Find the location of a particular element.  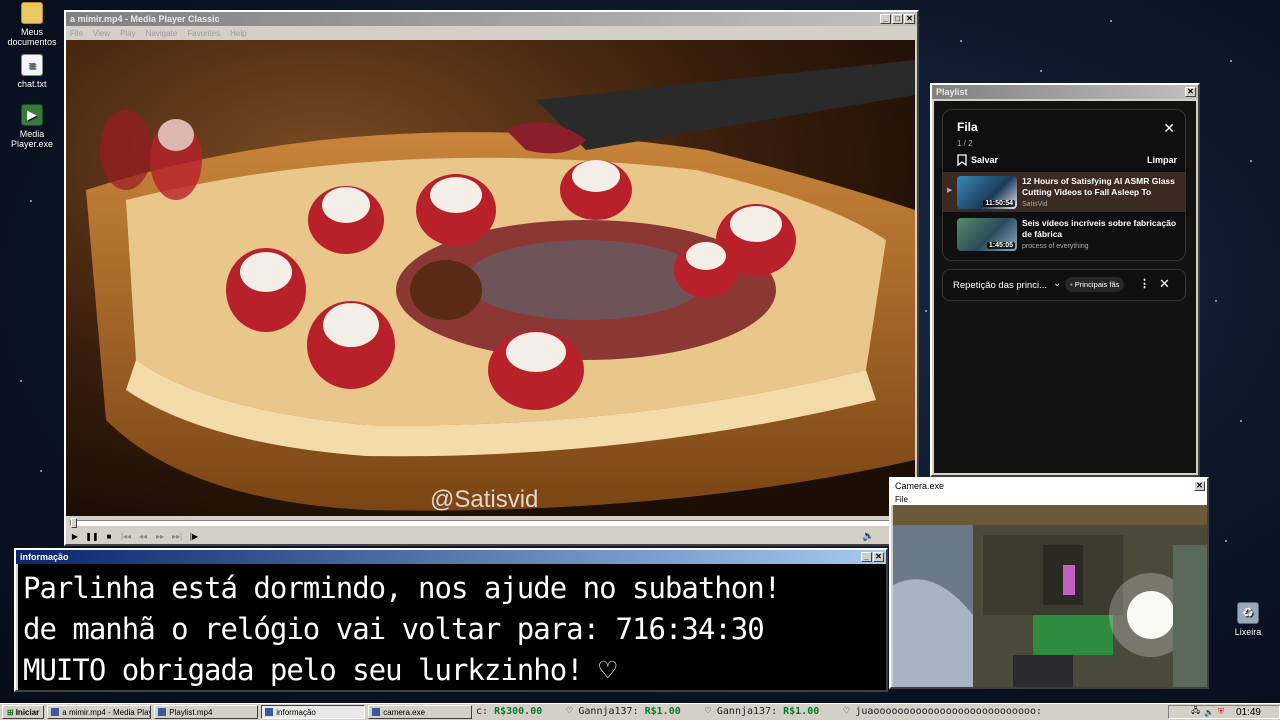

save-label: Salvar is located at coordinates (985, 160).